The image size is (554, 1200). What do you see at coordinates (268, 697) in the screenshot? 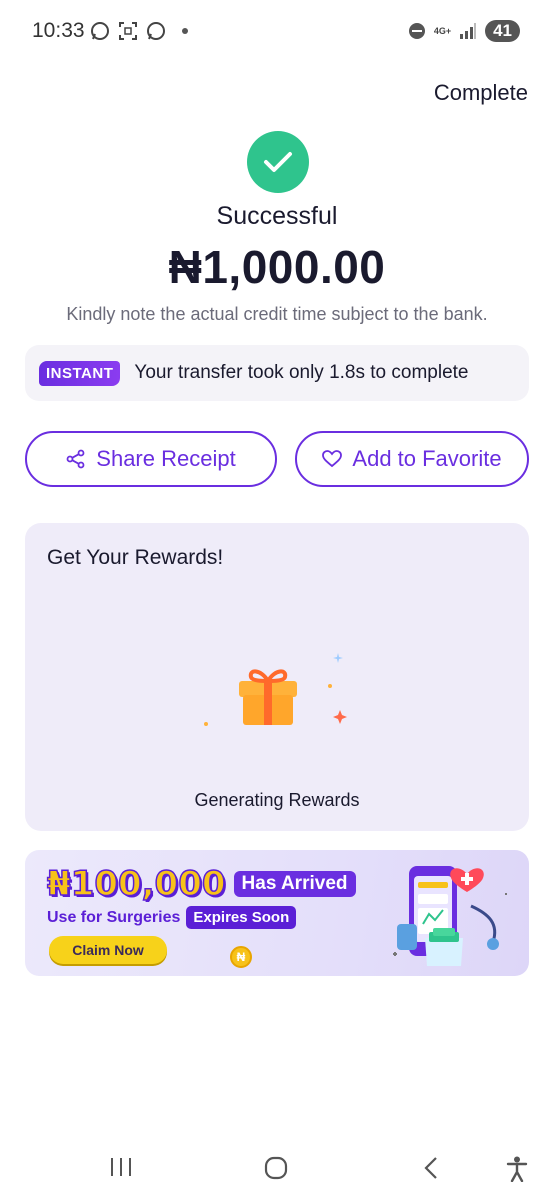
I see `gift-icon` at bounding box center [268, 697].